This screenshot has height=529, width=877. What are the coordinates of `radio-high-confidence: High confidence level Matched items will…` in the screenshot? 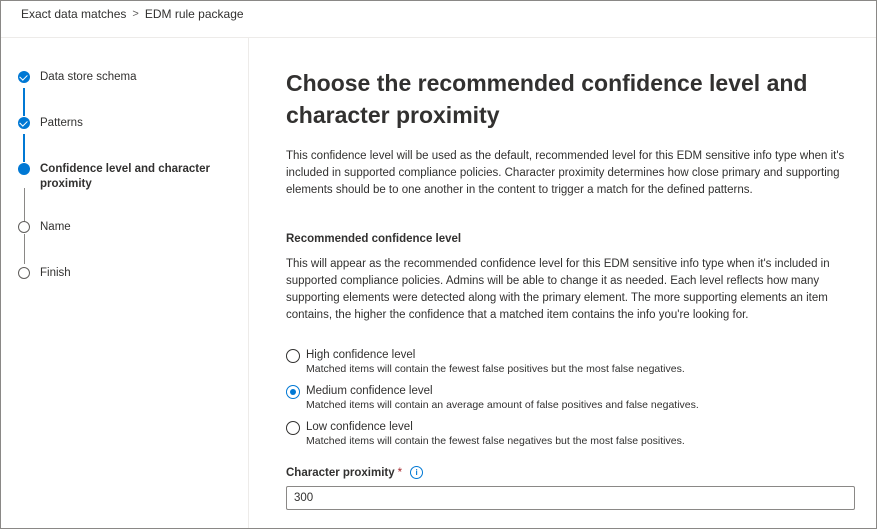 It's located at (485, 362).